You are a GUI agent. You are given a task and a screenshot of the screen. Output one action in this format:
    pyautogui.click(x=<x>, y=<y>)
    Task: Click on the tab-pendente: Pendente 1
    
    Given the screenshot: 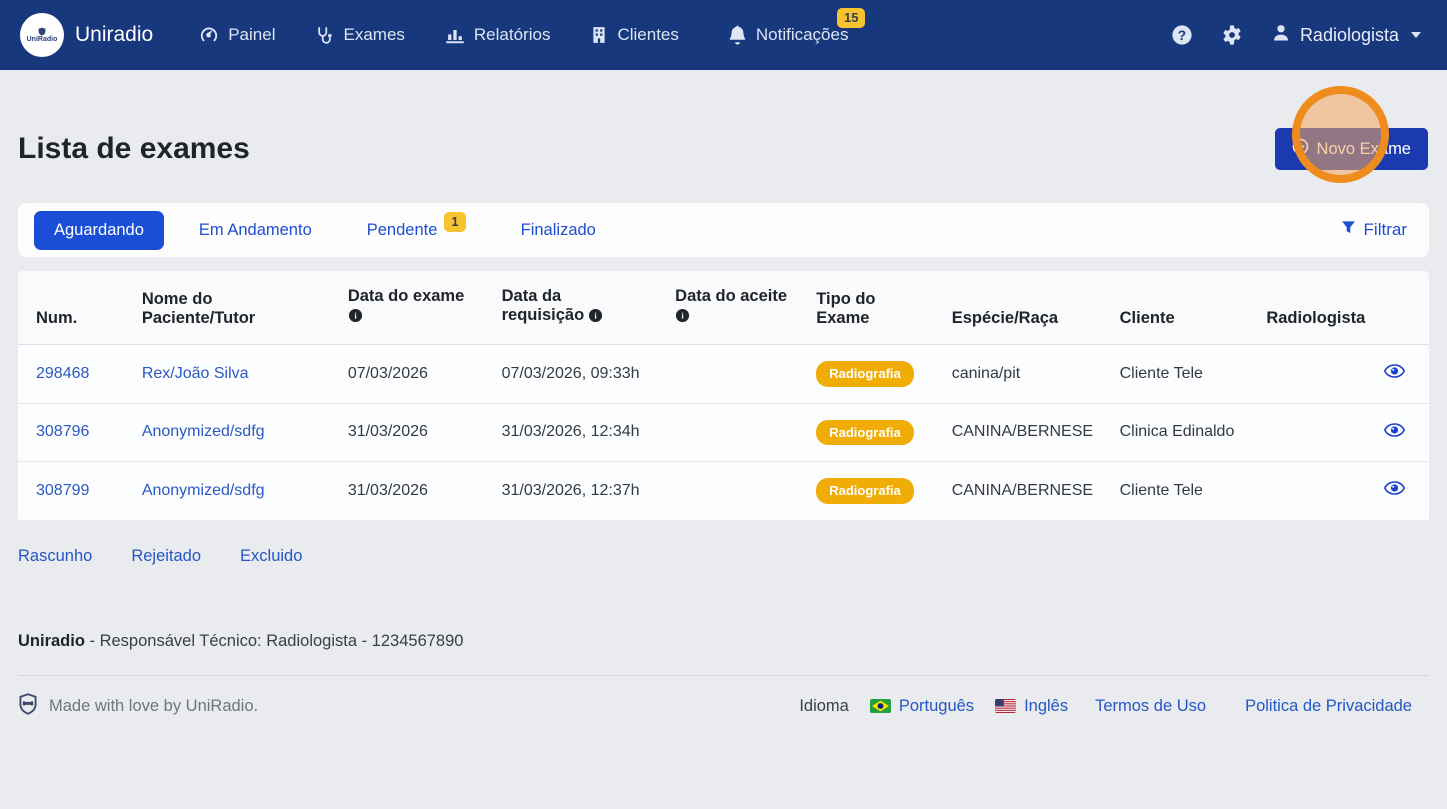 What is the action you would take?
    pyautogui.click(x=416, y=230)
    